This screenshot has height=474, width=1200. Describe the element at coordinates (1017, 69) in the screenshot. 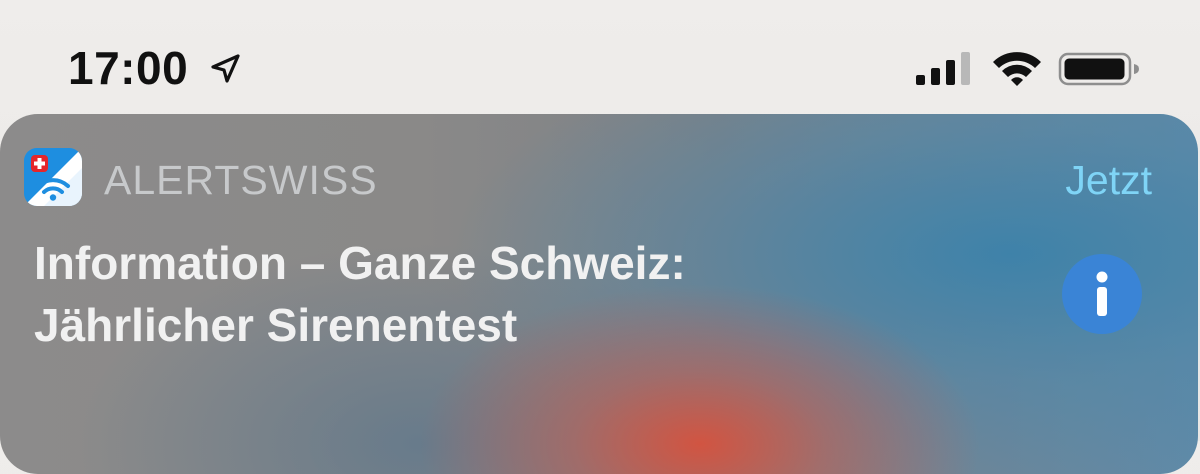

I see `wifi-icon` at that location.